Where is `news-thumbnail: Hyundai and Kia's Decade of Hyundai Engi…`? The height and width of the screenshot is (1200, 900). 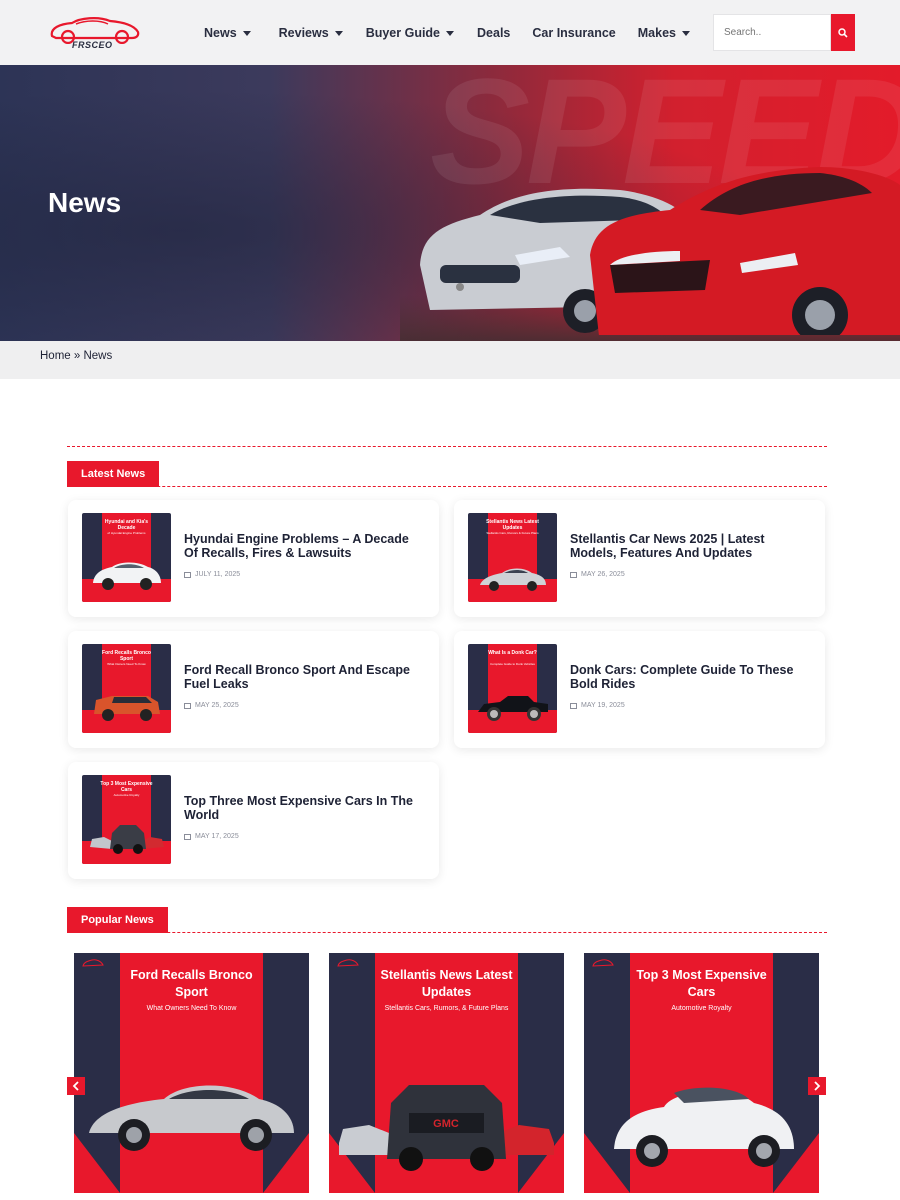 news-thumbnail: Hyundai and Kia's Decade of Hyundai Engi… is located at coordinates (126, 557).